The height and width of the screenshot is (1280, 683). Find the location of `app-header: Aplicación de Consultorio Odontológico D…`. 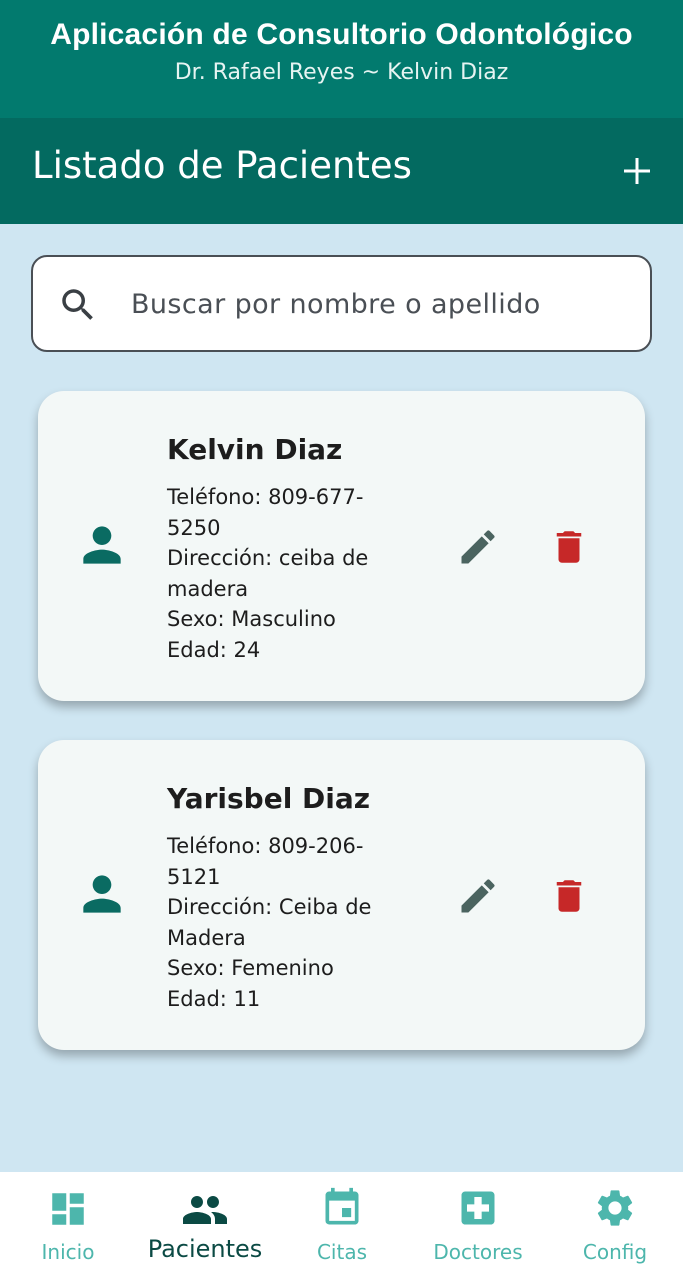

app-header: Aplicación de Consultorio Odontológico D… is located at coordinates (341, 59).